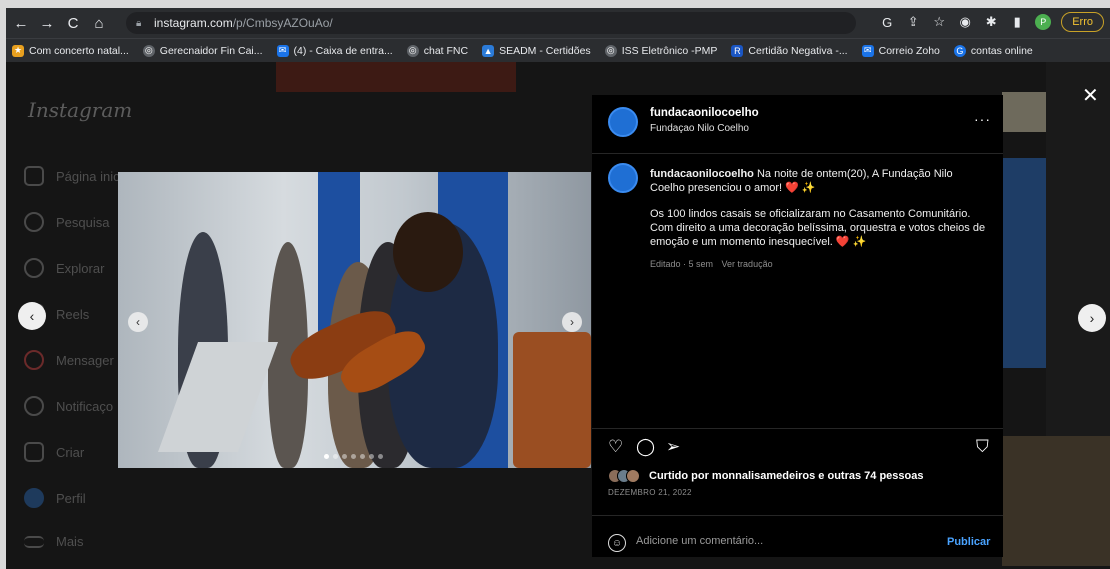 Image resolution: width=1110 pixels, height=569 pixels. Describe the element at coordinates (682, 264) in the screenshot. I see `edited-label: Editado · 5 sem` at that location.